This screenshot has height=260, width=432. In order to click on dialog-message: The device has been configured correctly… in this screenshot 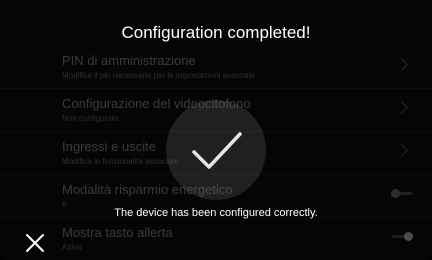, I will do `click(216, 213)`.